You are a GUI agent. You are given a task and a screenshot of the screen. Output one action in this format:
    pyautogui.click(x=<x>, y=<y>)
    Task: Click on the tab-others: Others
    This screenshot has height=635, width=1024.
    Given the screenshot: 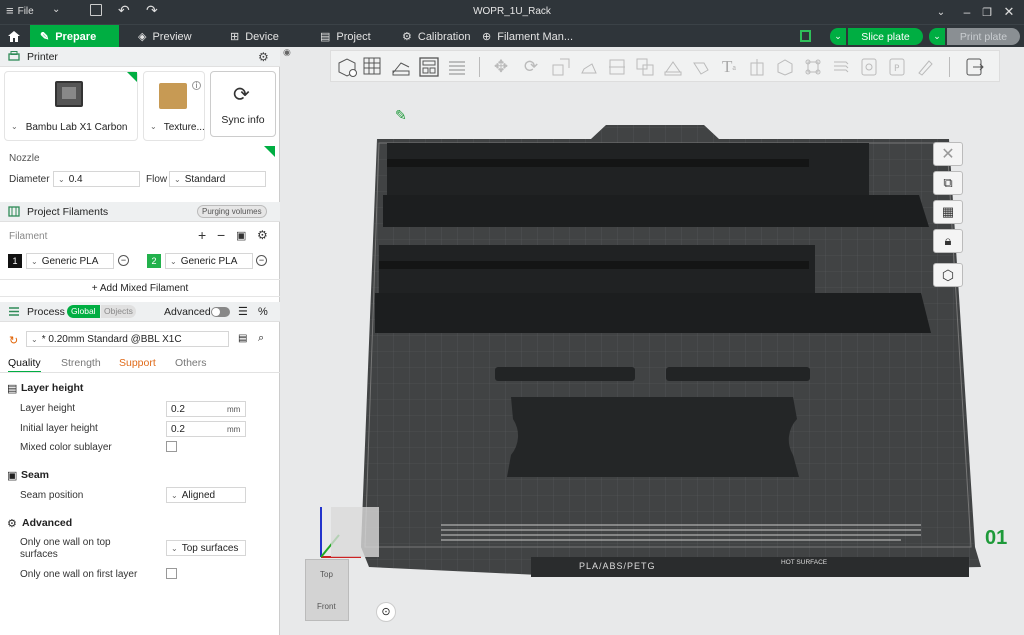 What is the action you would take?
    pyautogui.click(x=191, y=363)
    